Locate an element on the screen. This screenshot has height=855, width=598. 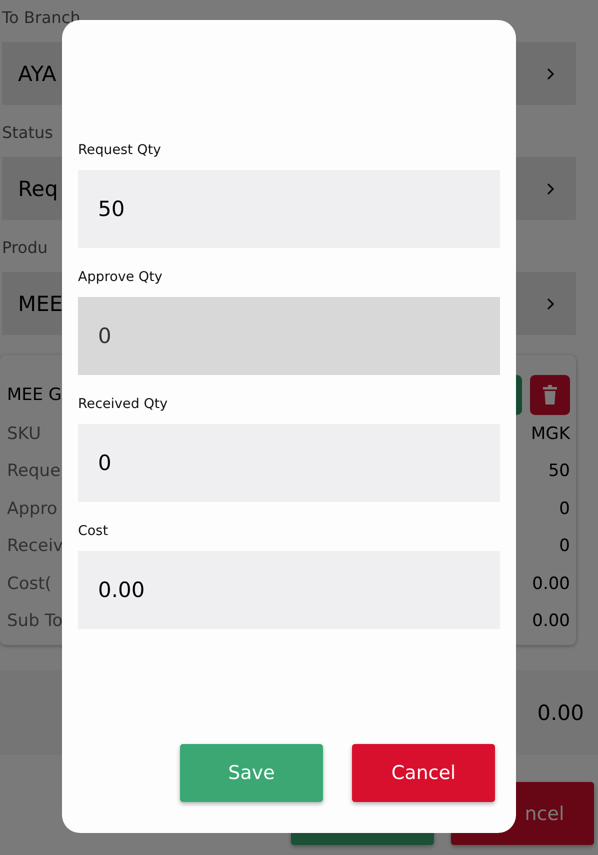
delete-button is located at coordinates (550, 395).